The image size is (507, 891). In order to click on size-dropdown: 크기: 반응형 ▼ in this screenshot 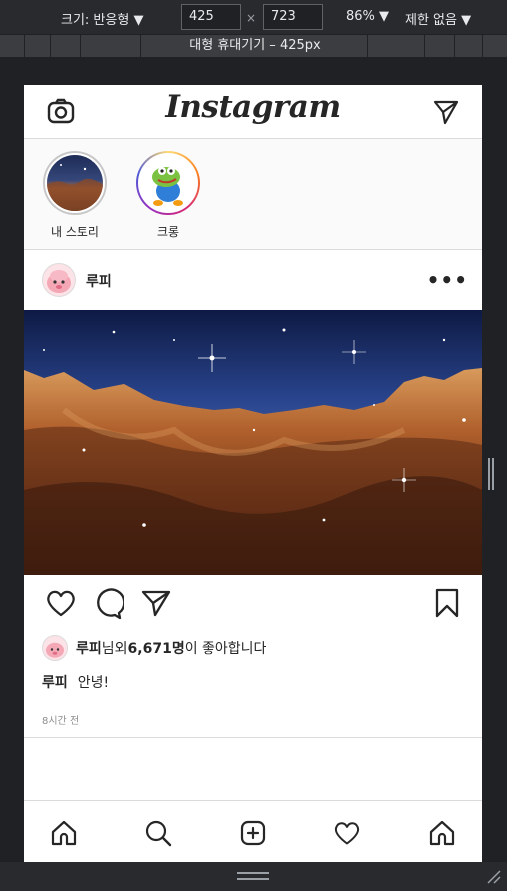, I will do `click(102, 18)`.